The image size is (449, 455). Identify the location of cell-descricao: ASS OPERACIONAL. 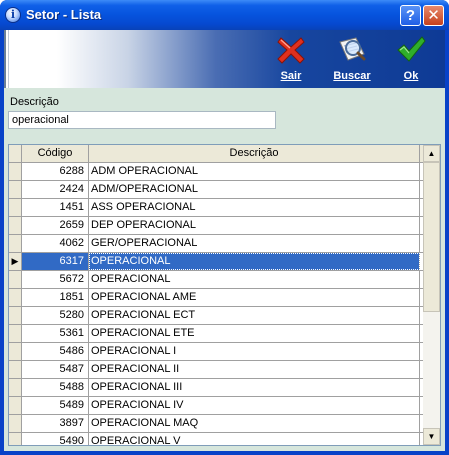
(254, 207).